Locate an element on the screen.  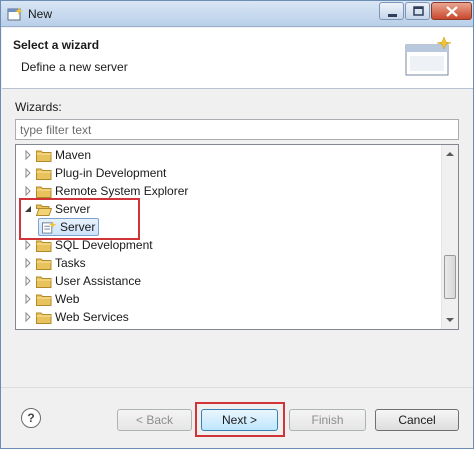
tree-item-label: Plug-in Development is located at coordinates (111, 173).